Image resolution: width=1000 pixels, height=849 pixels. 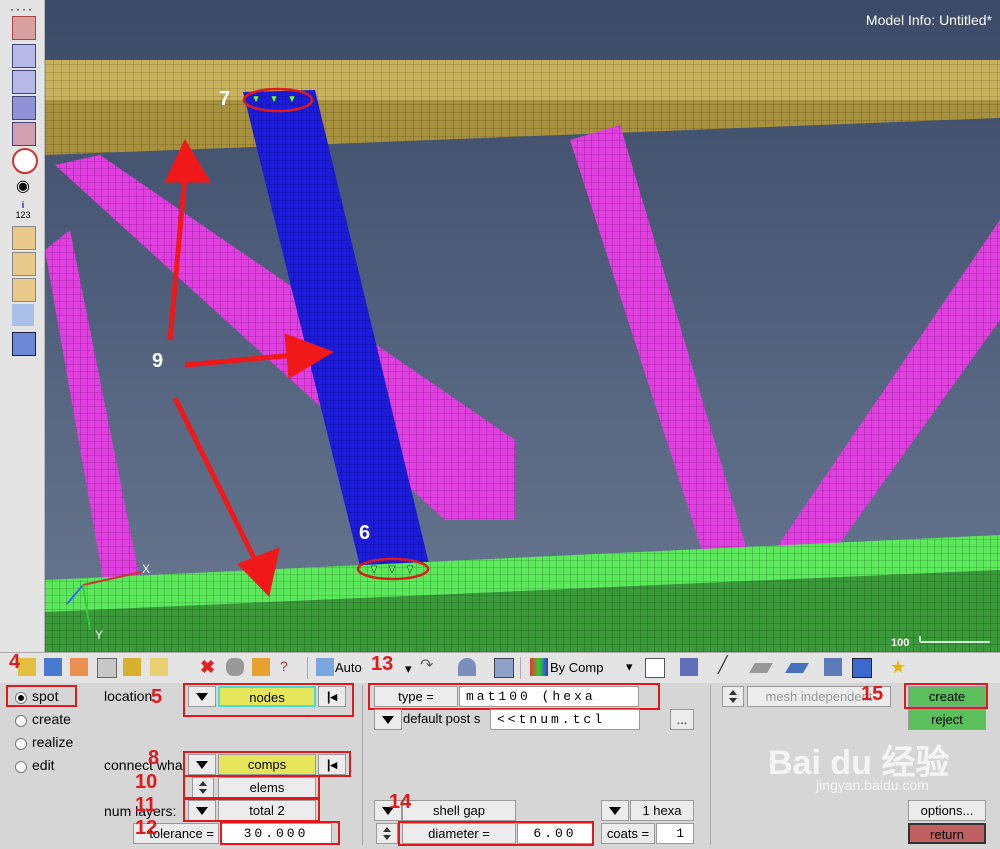 What do you see at coordinates (797, 668) in the screenshot?
I see `surface-view-icon` at bounding box center [797, 668].